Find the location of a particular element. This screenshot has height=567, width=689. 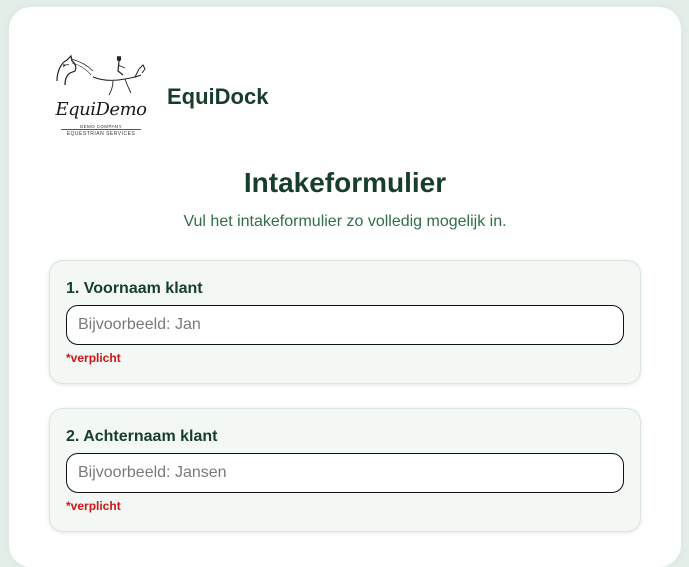

field-label: 1. Voornaam klant is located at coordinates (134, 288).